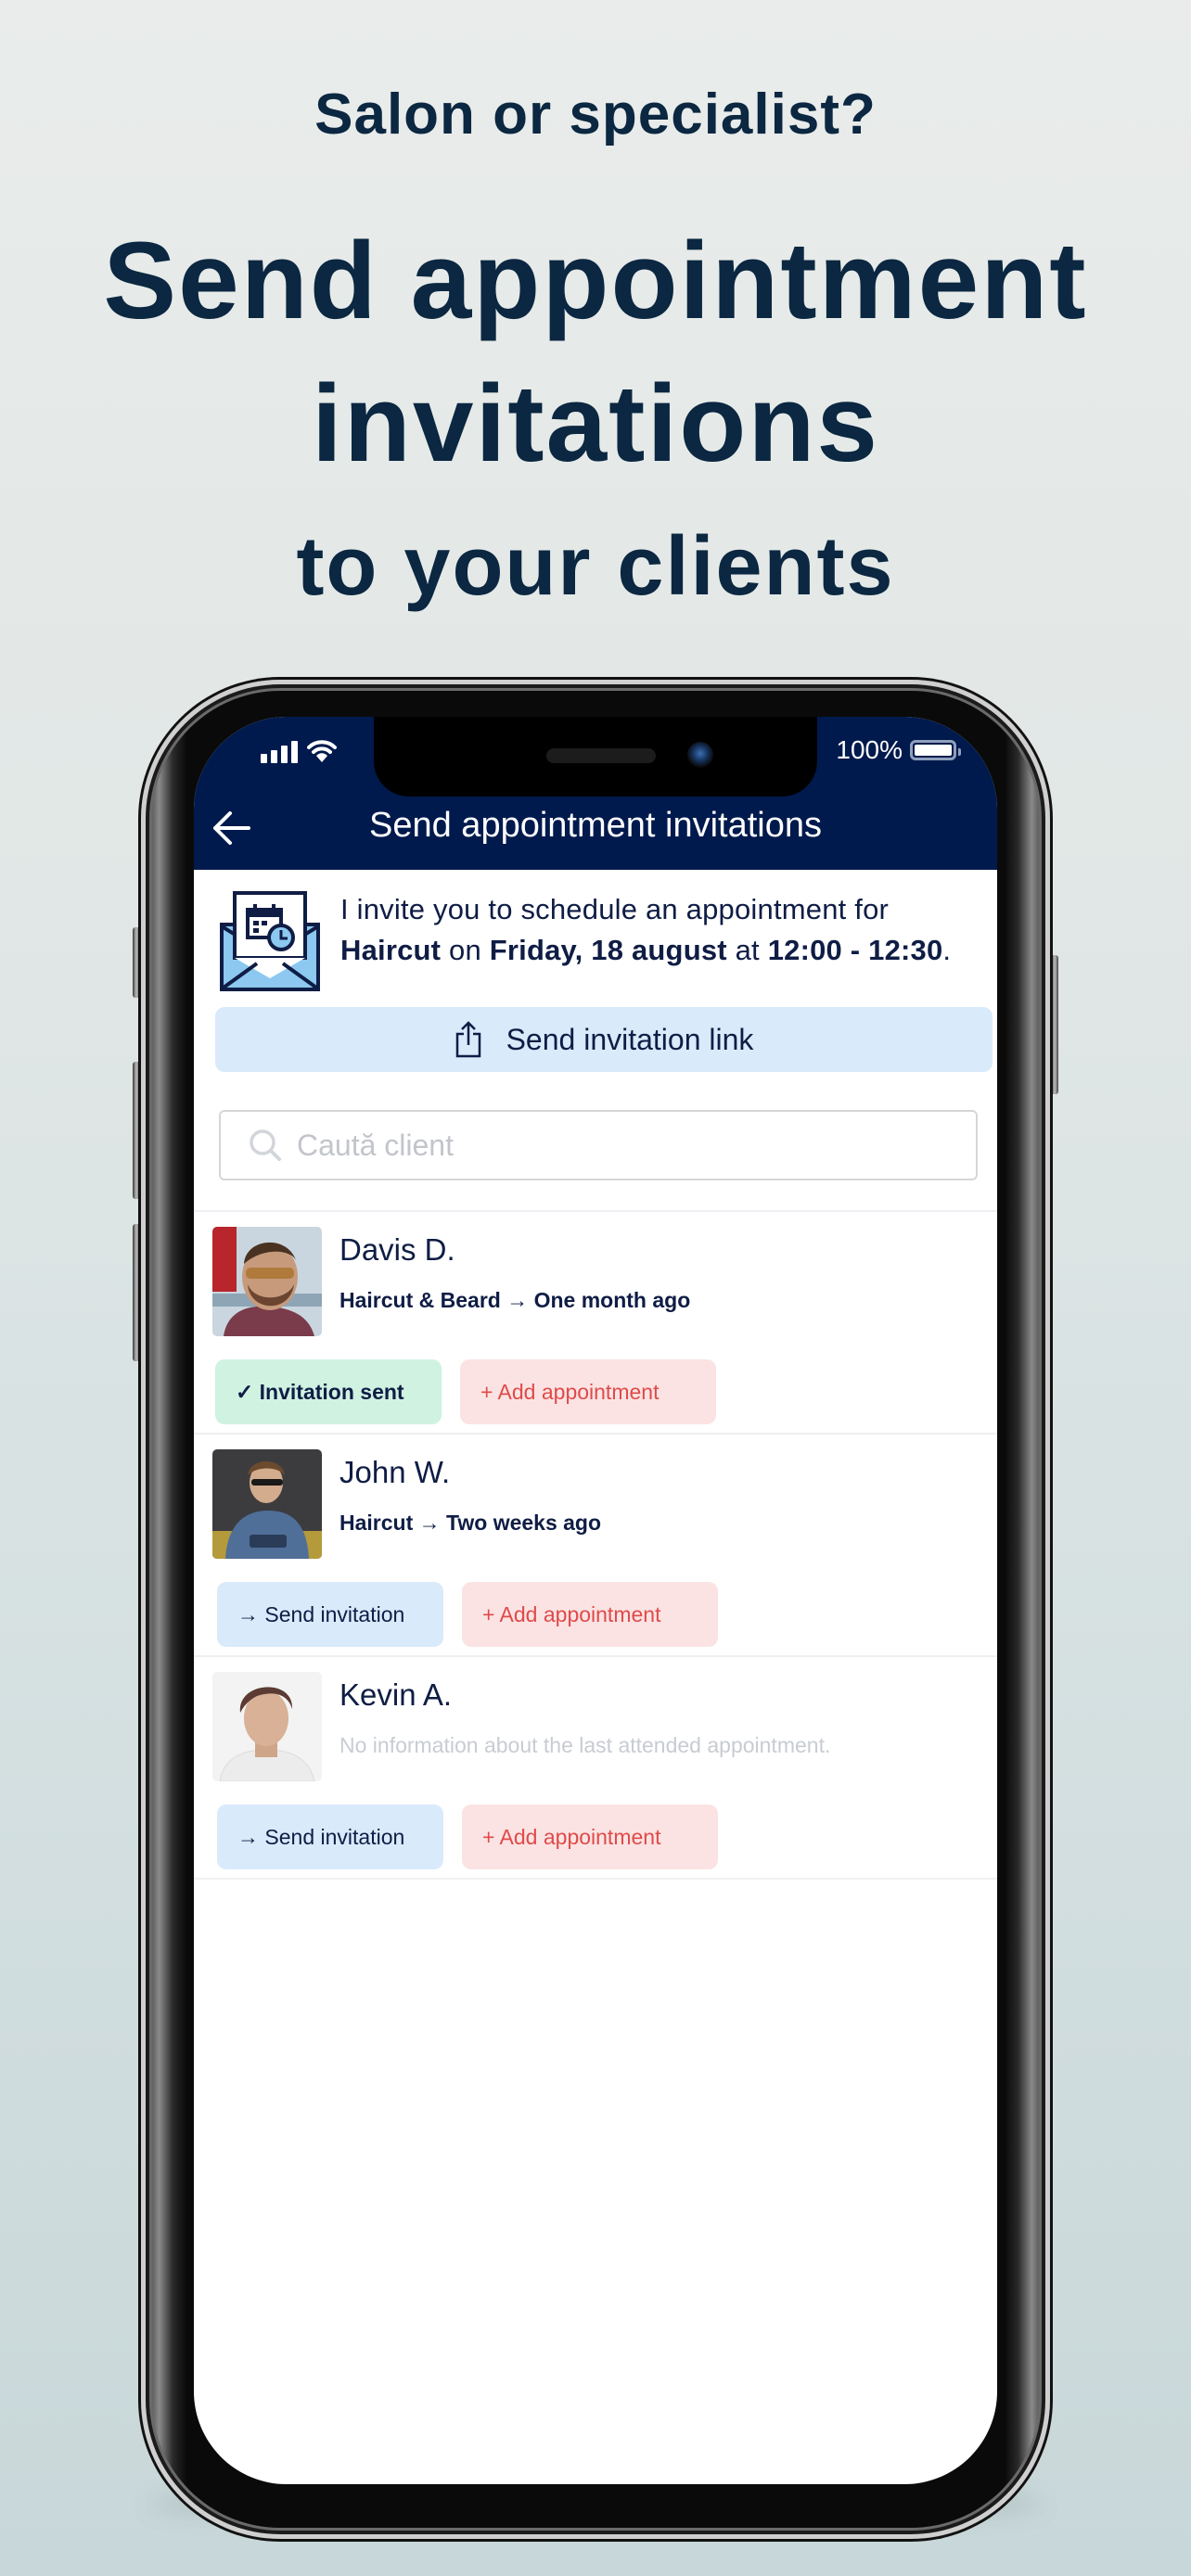 The image size is (1191, 2576). I want to click on client-name: Davis D., so click(397, 1250).